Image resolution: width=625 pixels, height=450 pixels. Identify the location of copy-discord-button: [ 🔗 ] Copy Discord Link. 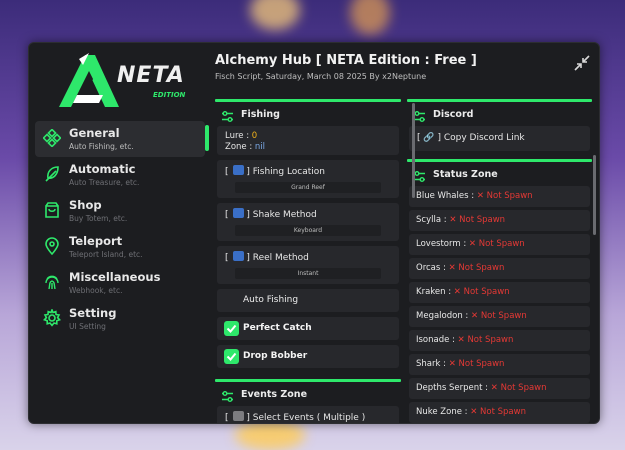
(499, 138).